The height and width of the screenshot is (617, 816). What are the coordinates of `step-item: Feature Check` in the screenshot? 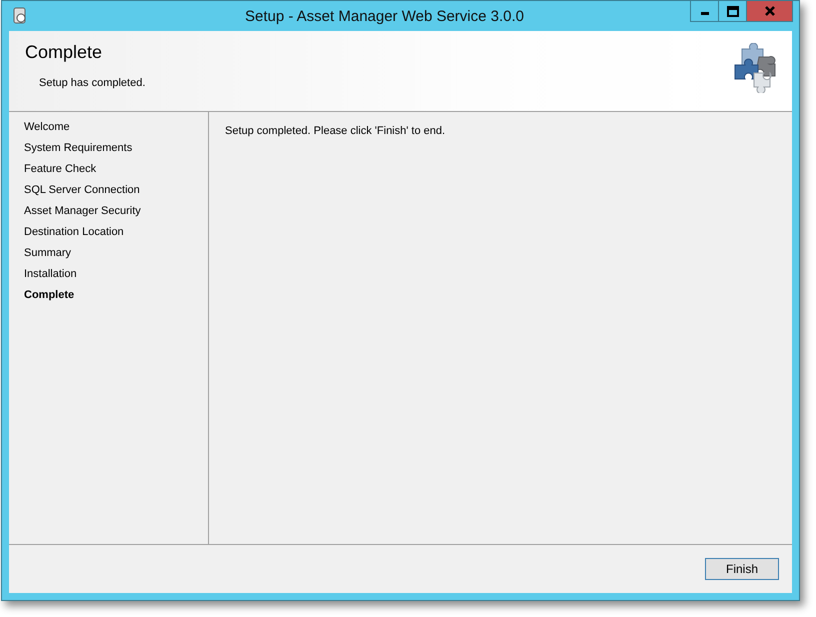 It's located at (61, 170).